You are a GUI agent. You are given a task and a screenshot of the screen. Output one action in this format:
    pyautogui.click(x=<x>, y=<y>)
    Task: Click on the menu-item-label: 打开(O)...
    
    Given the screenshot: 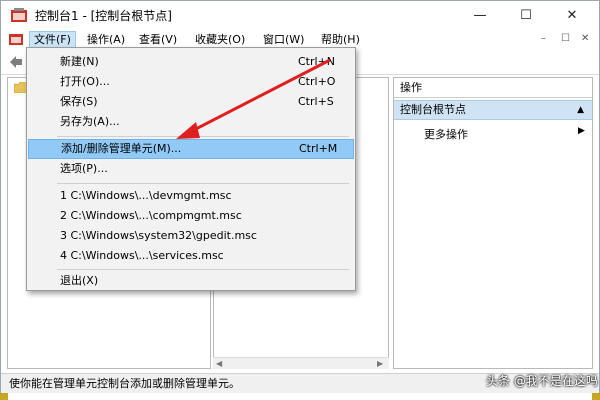 What is the action you would take?
    pyautogui.click(x=85, y=81)
    